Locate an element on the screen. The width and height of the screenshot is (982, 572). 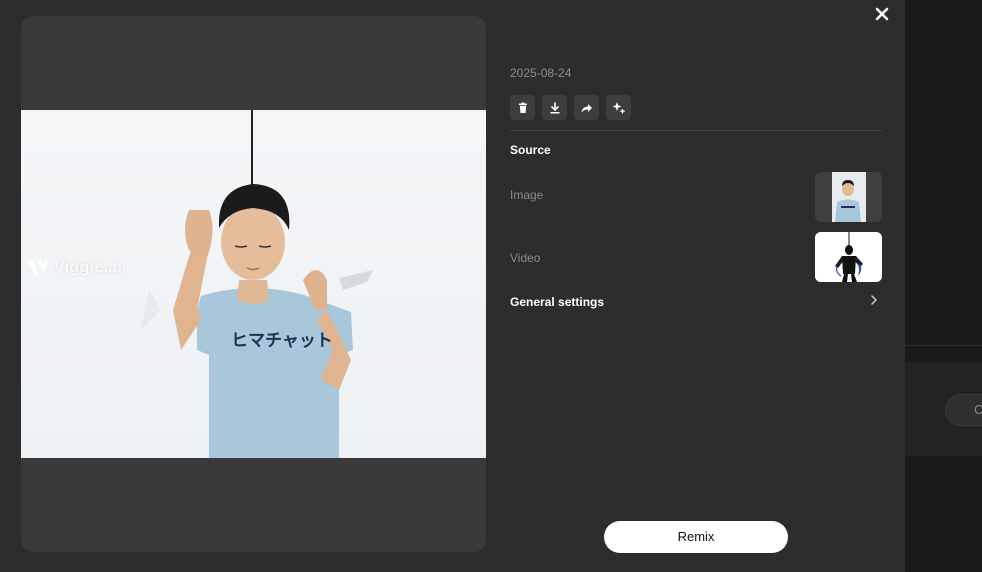
video-source-label: Video is located at coordinates (525, 258).